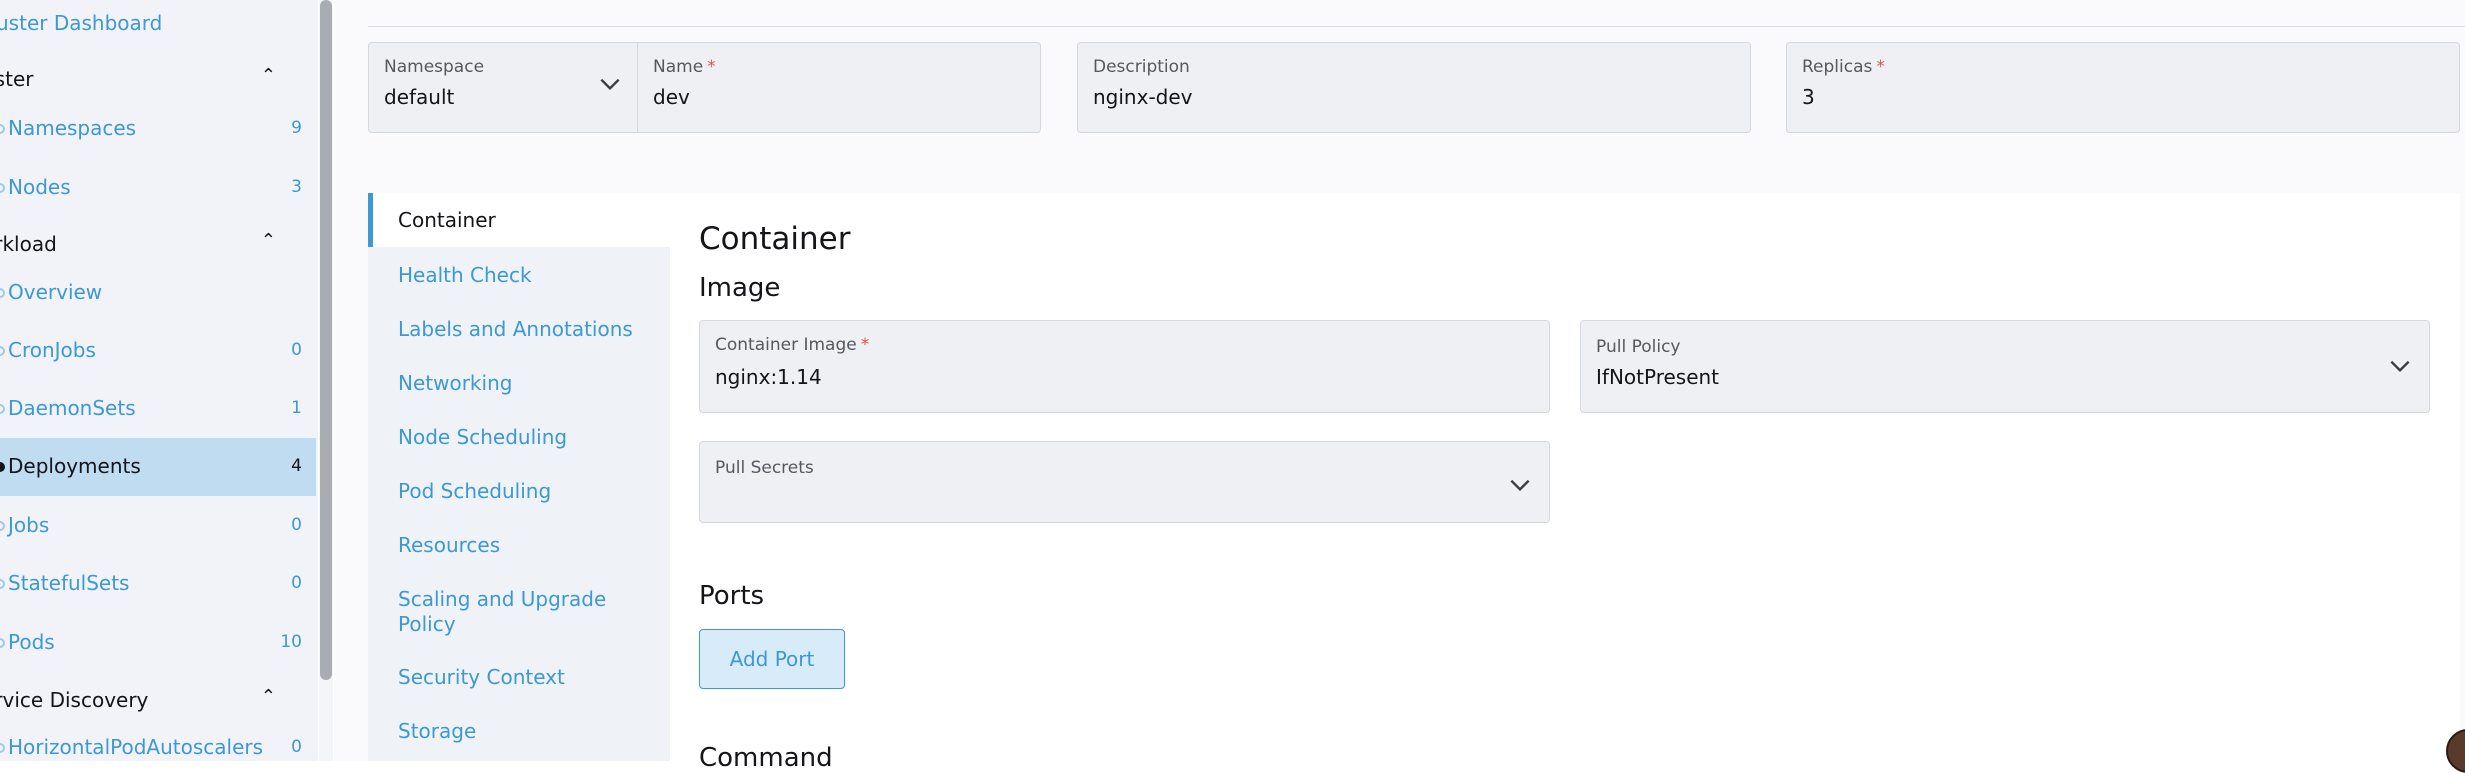  Describe the element at coordinates (1638, 347) in the screenshot. I see `pull-policy-label: Pull Policy` at that location.